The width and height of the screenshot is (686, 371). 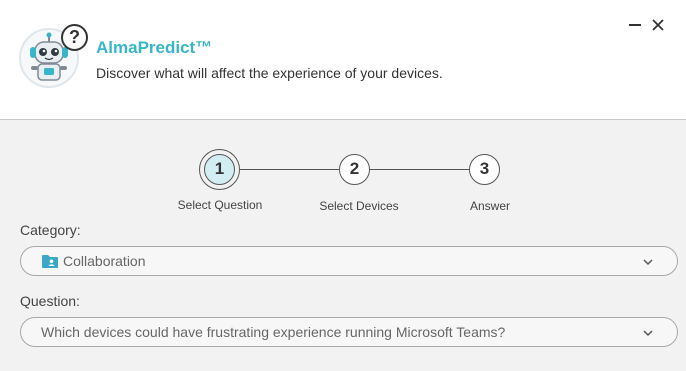 I want to click on step-1-label: Select Question, so click(x=220, y=205).